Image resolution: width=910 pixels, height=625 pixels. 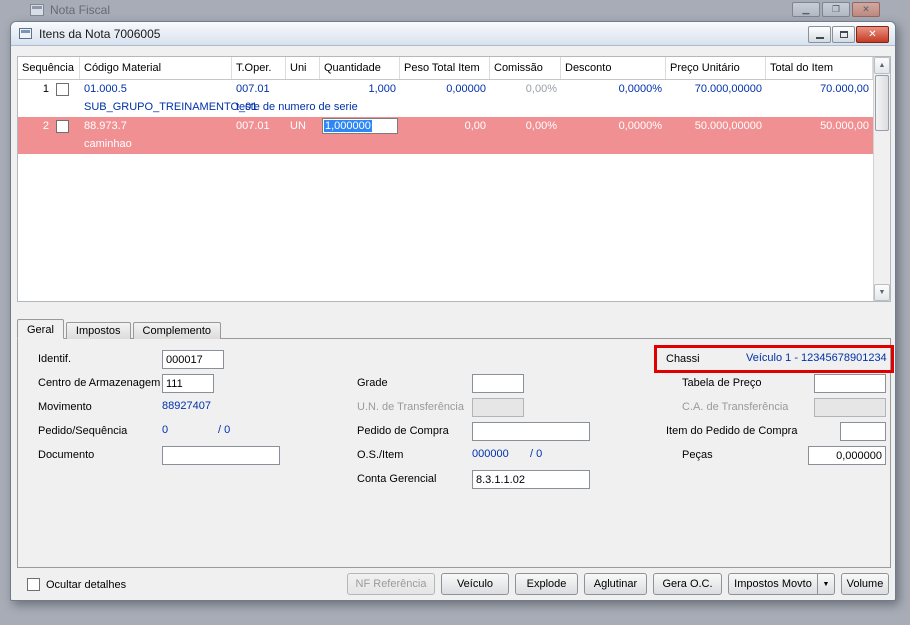 What do you see at coordinates (475, 584) in the screenshot?
I see `veiculo-button: Veículo` at bounding box center [475, 584].